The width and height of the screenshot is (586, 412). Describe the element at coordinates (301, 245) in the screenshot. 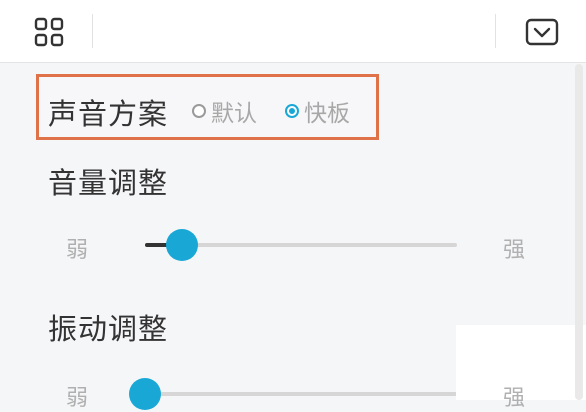

I see `volume-slider` at that location.